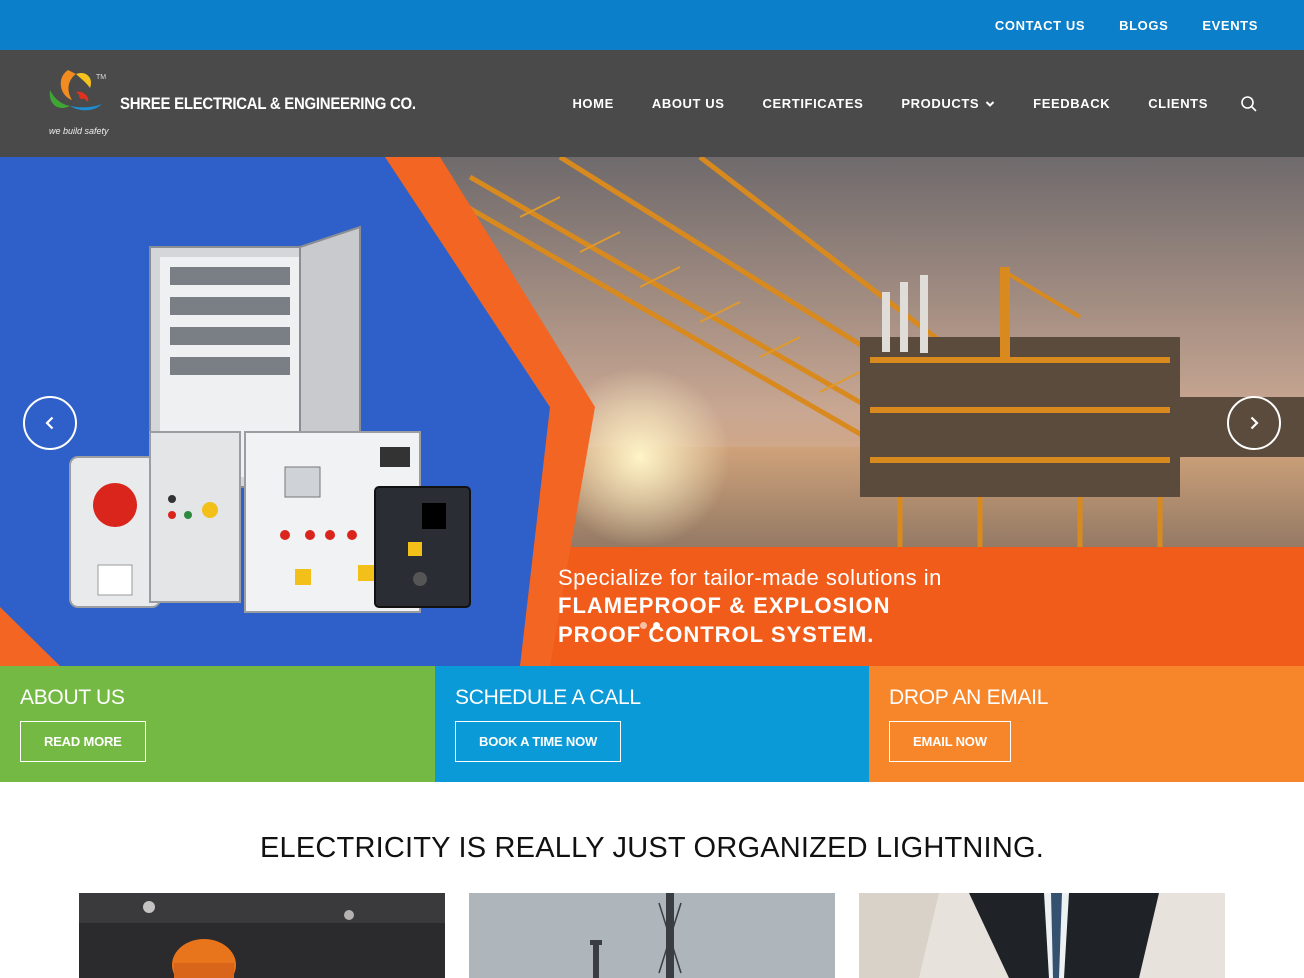 The height and width of the screenshot is (978, 1304). What do you see at coordinates (75, 90) in the screenshot?
I see `logo-emblem-icon` at bounding box center [75, 90].